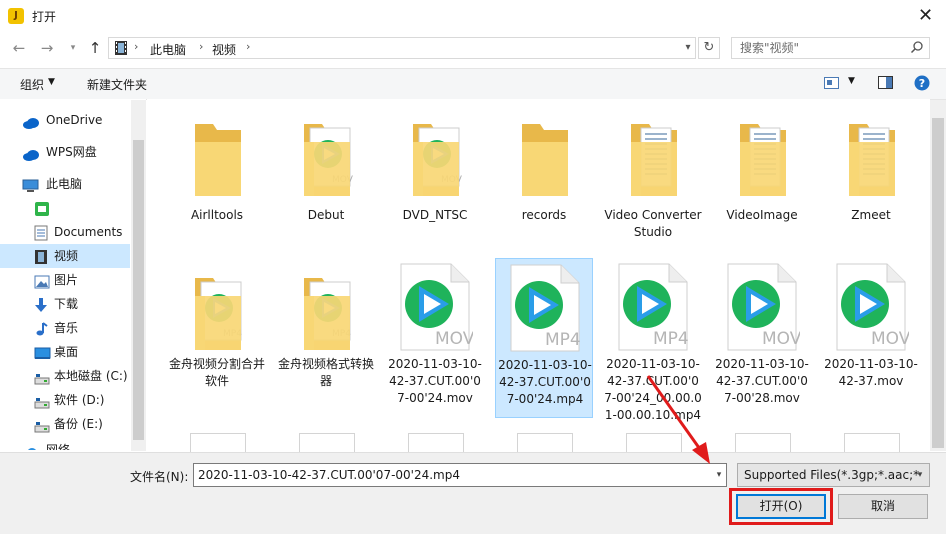 The image size is (946, 534). I want to click on sidebar-item: 视频, so click(65, 256).